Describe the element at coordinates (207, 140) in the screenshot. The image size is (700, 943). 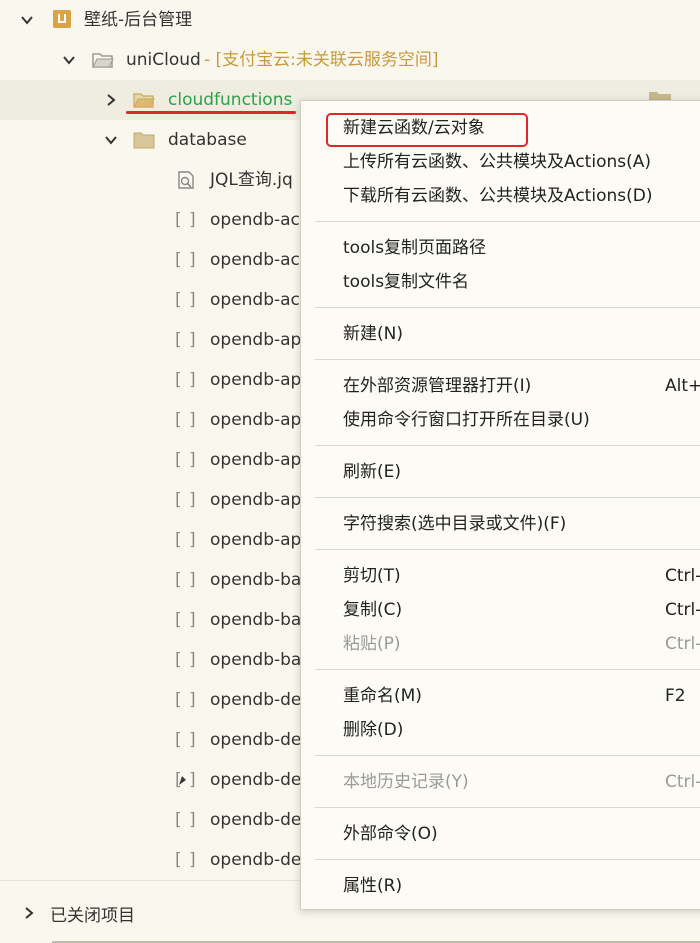
I see `database-label: database` at that location.